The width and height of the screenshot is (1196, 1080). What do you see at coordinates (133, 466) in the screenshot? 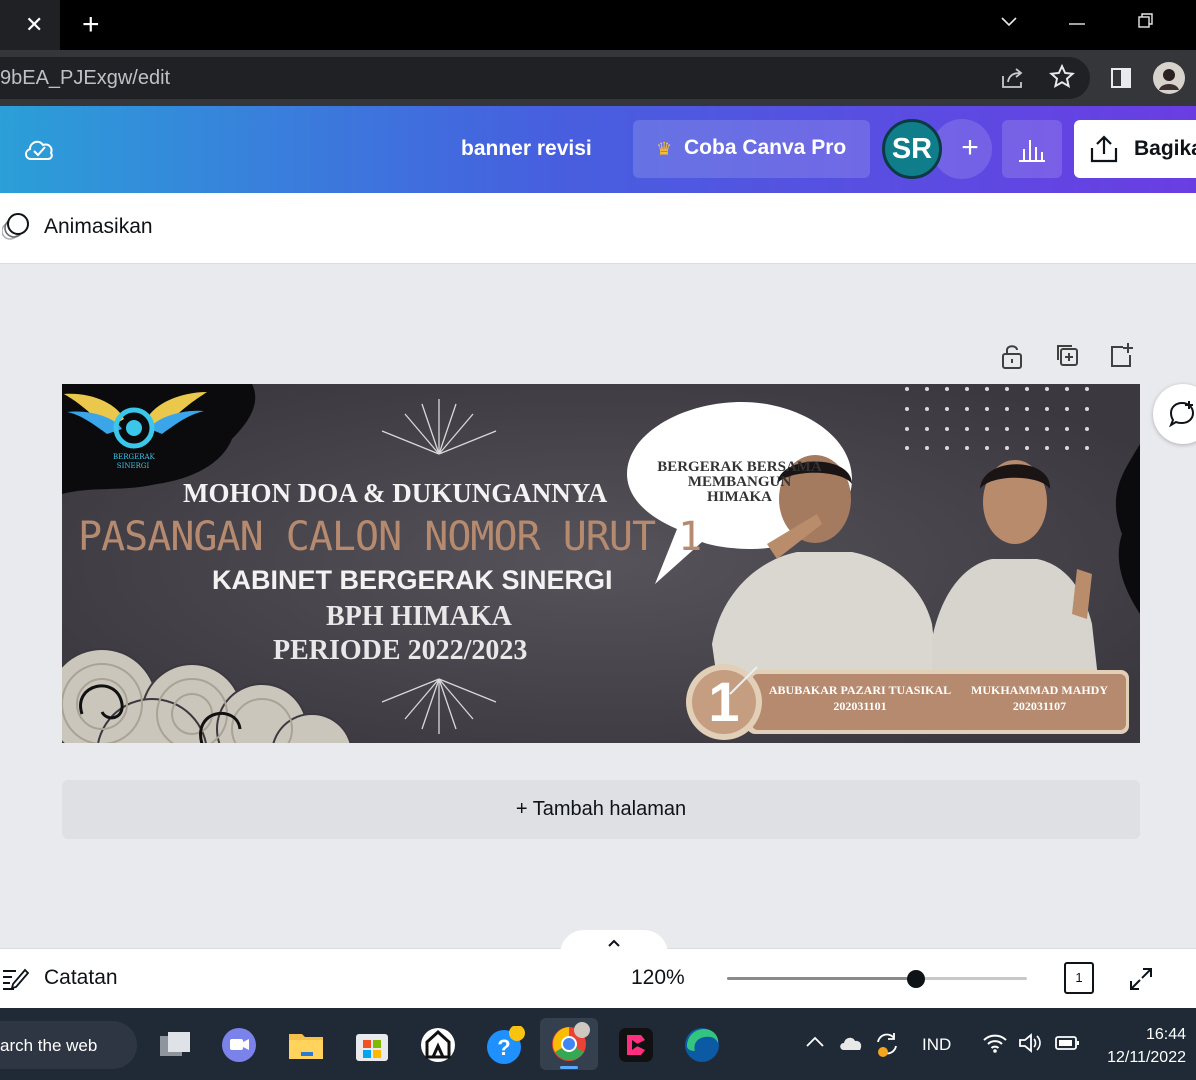
I see `logo-text-line2: SINERGI` at bounding box center [133, 466].